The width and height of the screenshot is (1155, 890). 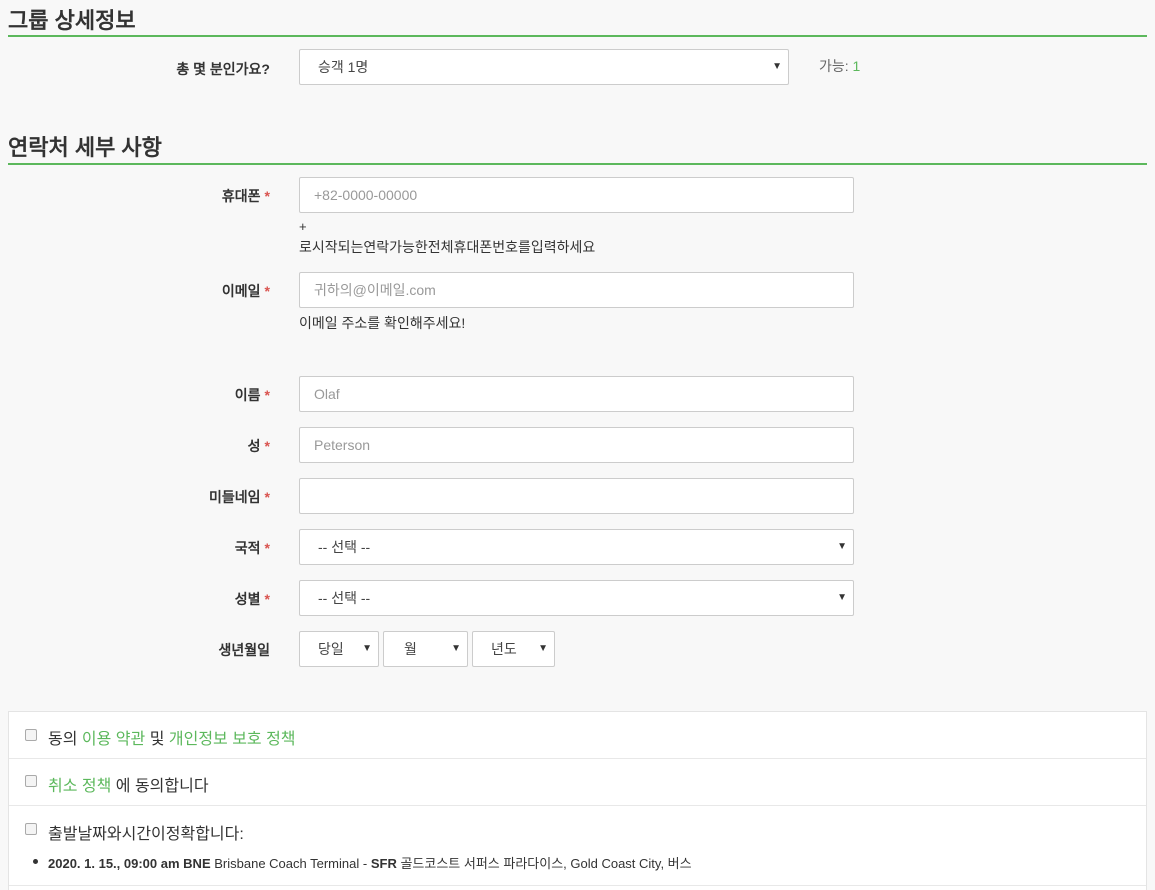 What do you see at coordinates (114, 863) in the screenshot?
I see `trip-datetime: 2020. 1. 15., 09:00 am` at bounding box center [114, 863].